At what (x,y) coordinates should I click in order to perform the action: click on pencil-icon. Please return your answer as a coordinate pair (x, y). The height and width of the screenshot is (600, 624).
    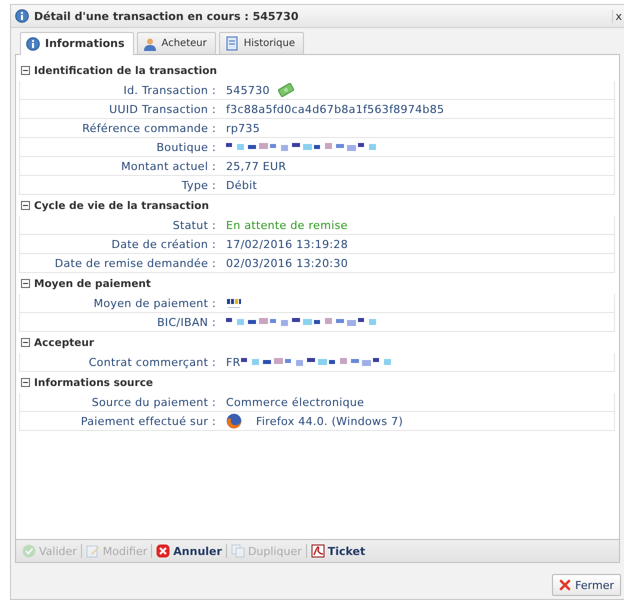
    Looking at the image, I should click on (93, 551).